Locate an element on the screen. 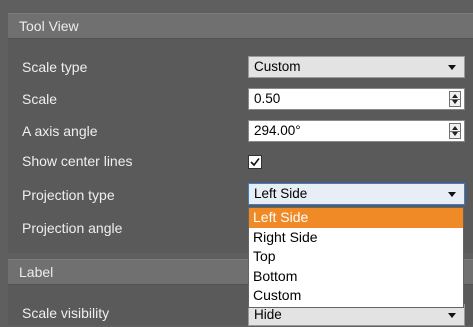 This screenshot has height=327, width=473. projection-type-dropdown-list: Left Side Right Side Top Bottom Custom is located at coordinates (356, 257).